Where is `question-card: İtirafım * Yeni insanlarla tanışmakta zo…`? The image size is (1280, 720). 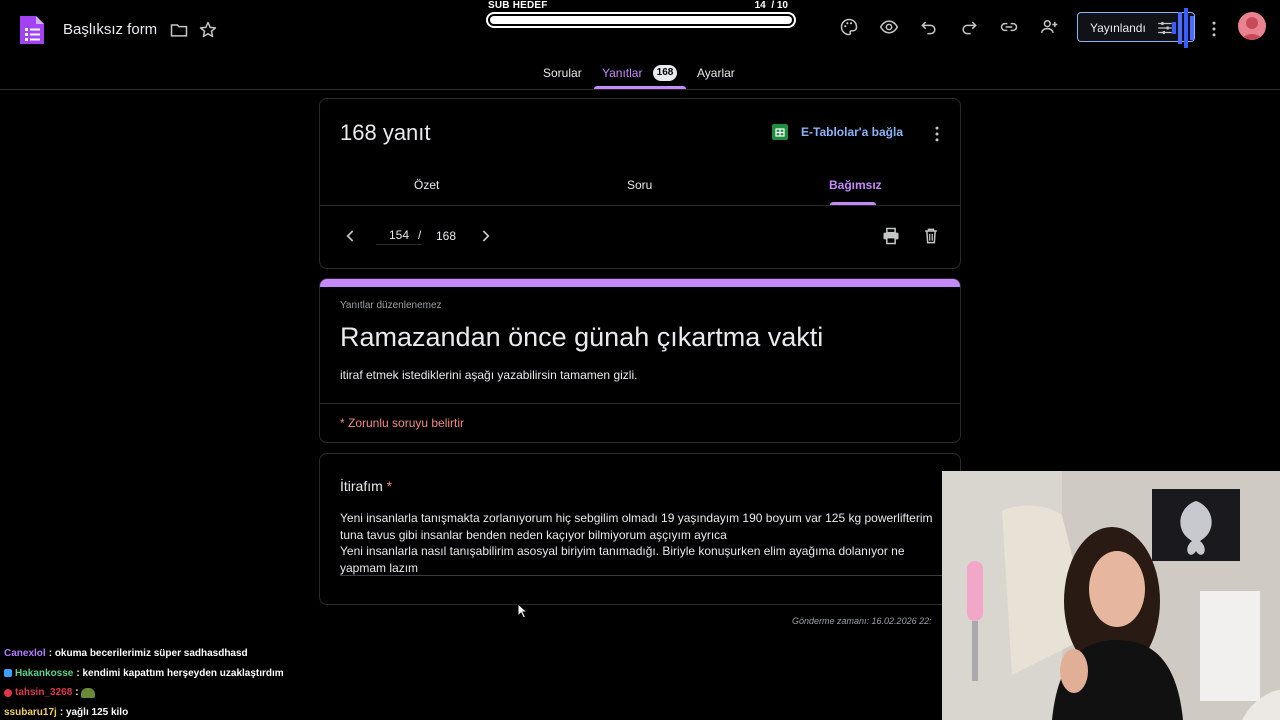
question-card: İtirafım * Yeni insanlarla tanışmakta zo… is located at coordinates (640, 529).